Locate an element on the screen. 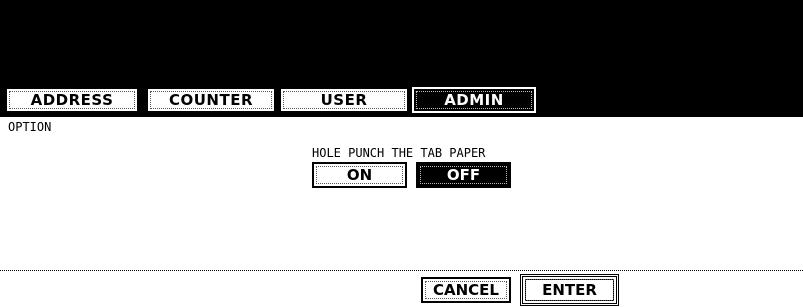 The height and width of the screenshot is (307, 803). tab-underline-divider is located at coordinates (401, 116).